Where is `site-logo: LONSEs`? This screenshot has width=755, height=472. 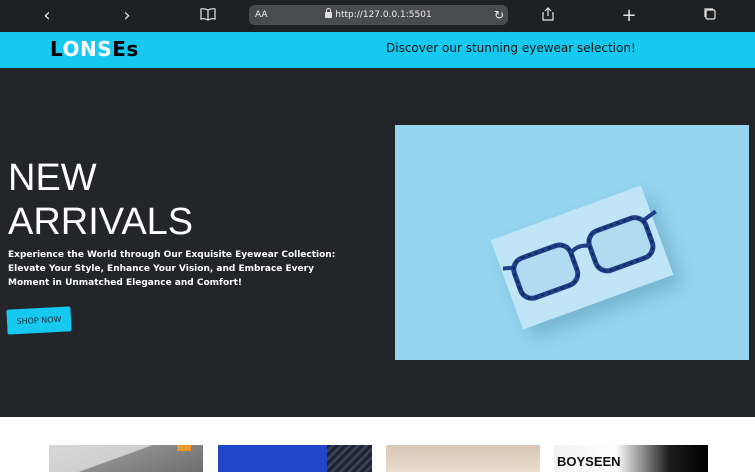
site-logo: LONSEs is located at coordinates (94, 49).